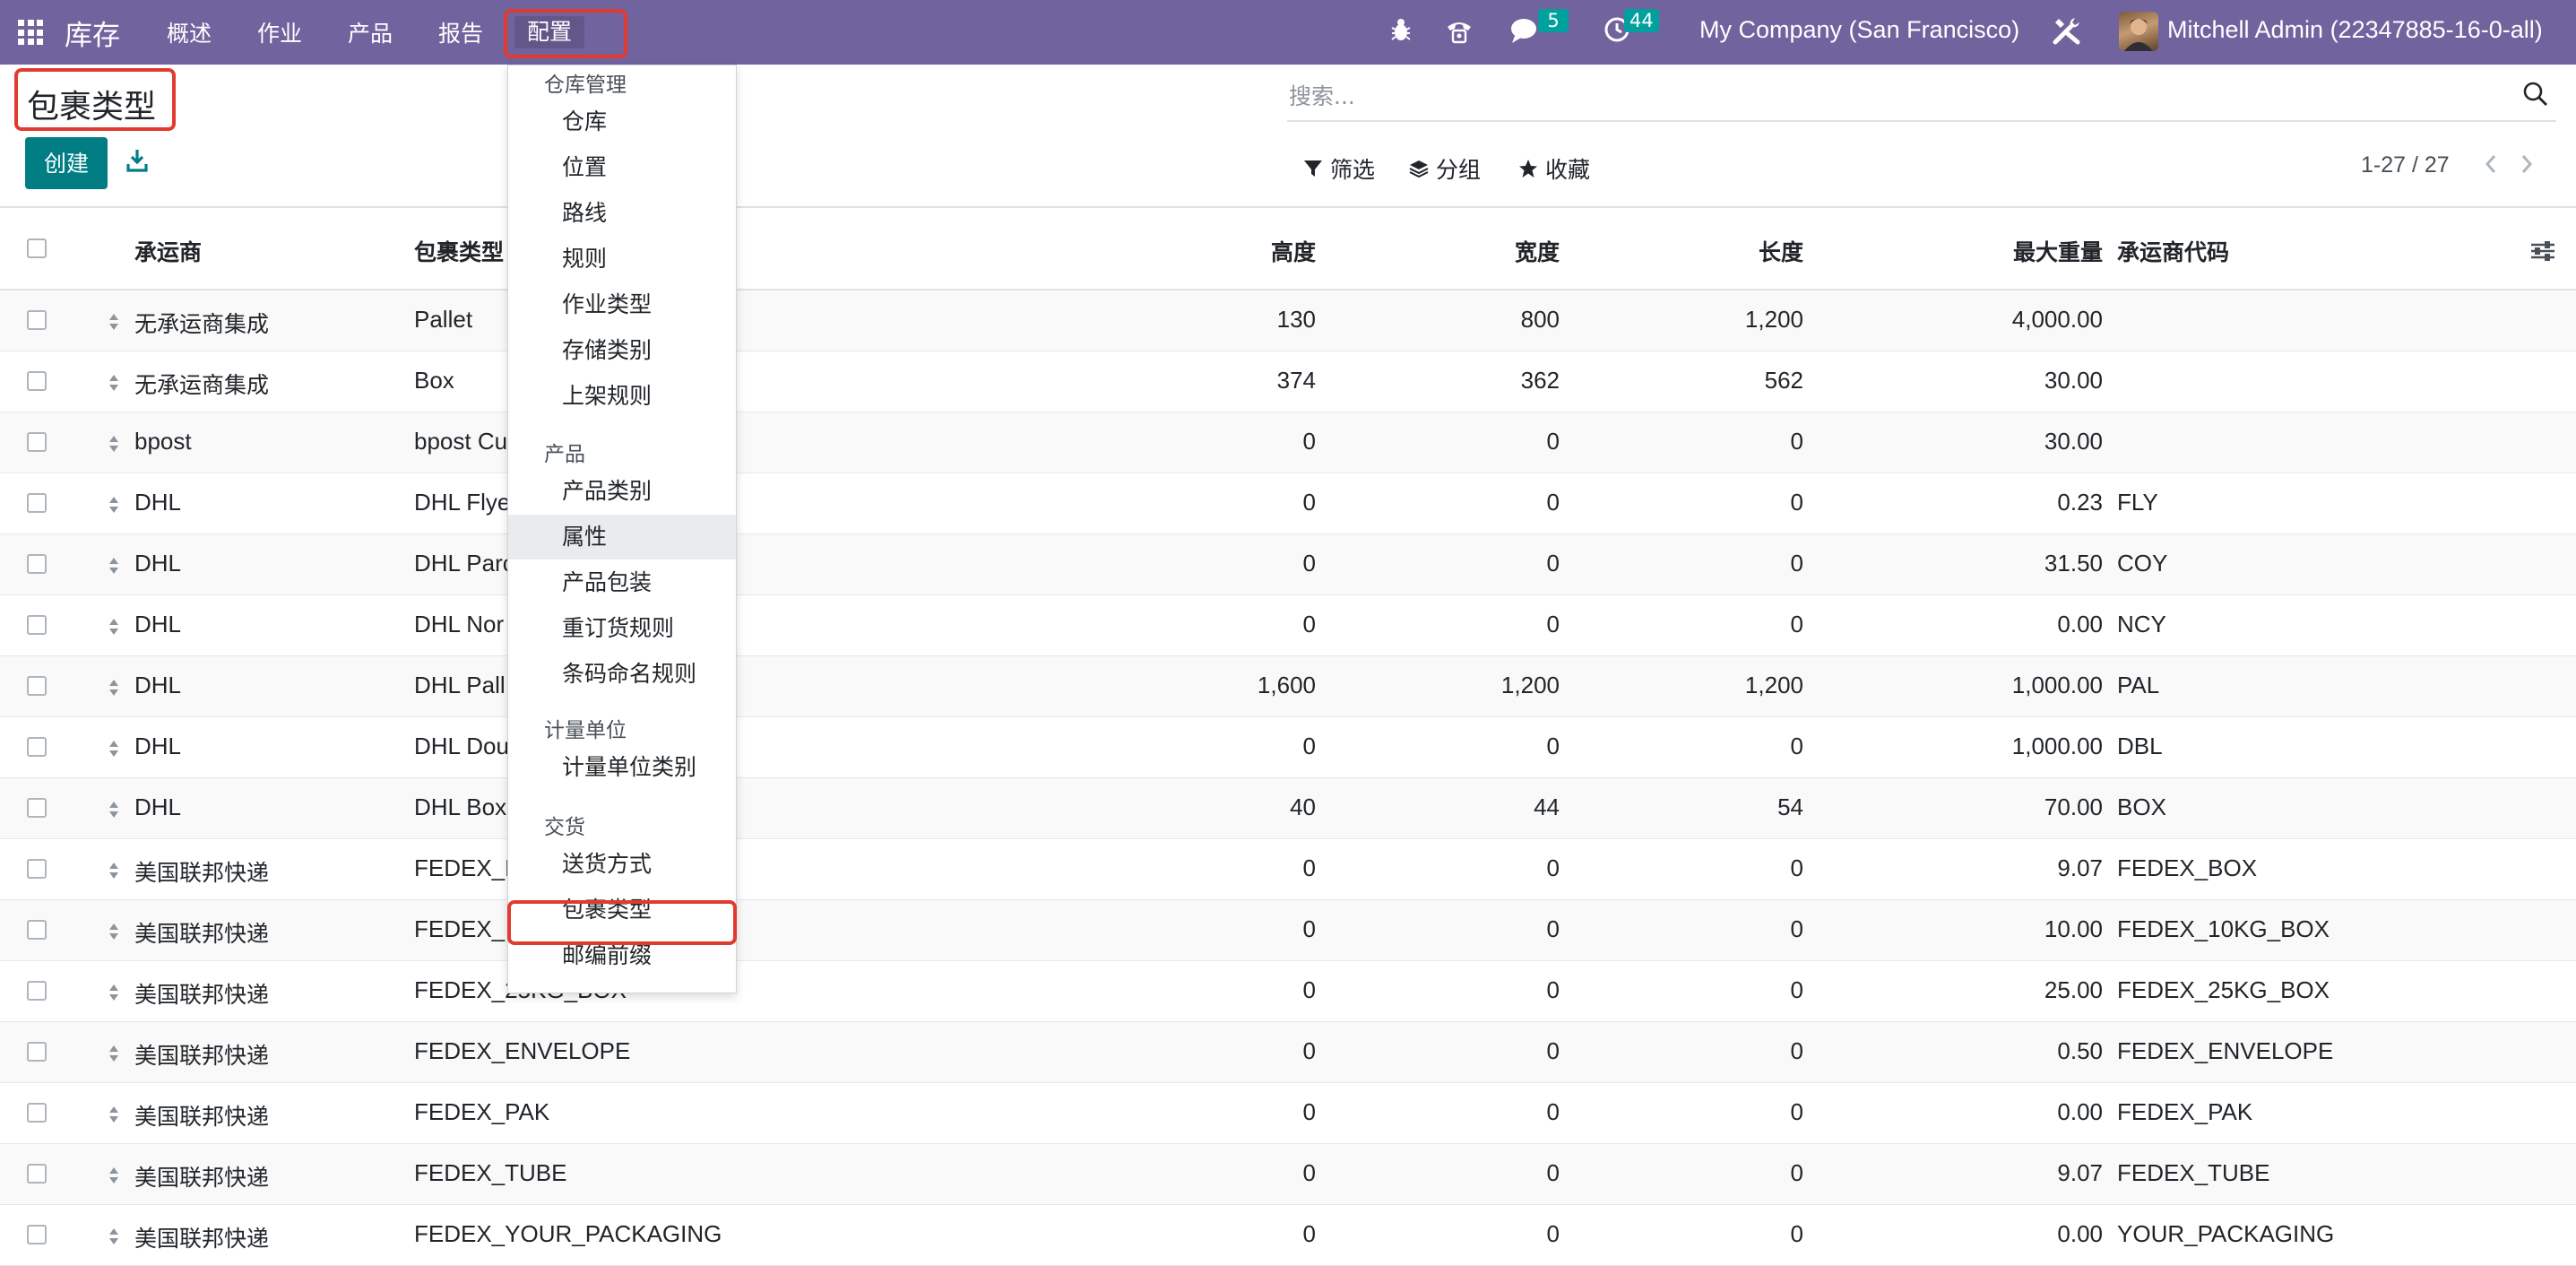 The width and height of the screenshot is (2576, 1266). I want to click on dropdown-item: 计量单位类别, so click(622, 767).